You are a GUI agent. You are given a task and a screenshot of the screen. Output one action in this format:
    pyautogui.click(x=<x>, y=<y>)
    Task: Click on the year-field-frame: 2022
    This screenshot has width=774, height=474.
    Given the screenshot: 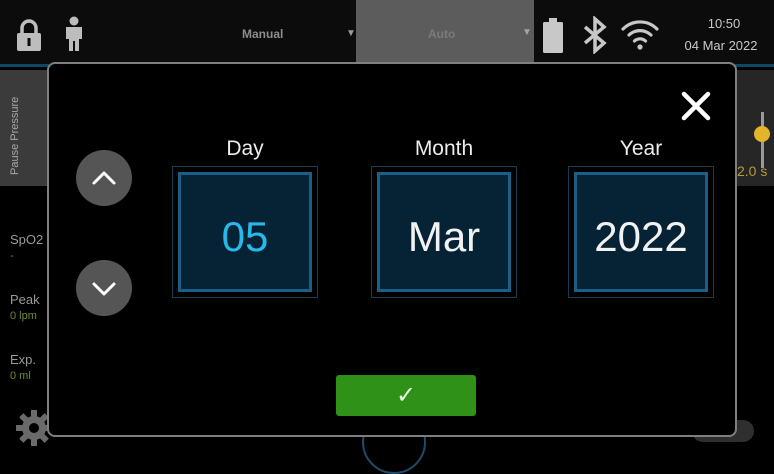 What is the action you would take?
    pyautogui.click(x=641, y=232)
    